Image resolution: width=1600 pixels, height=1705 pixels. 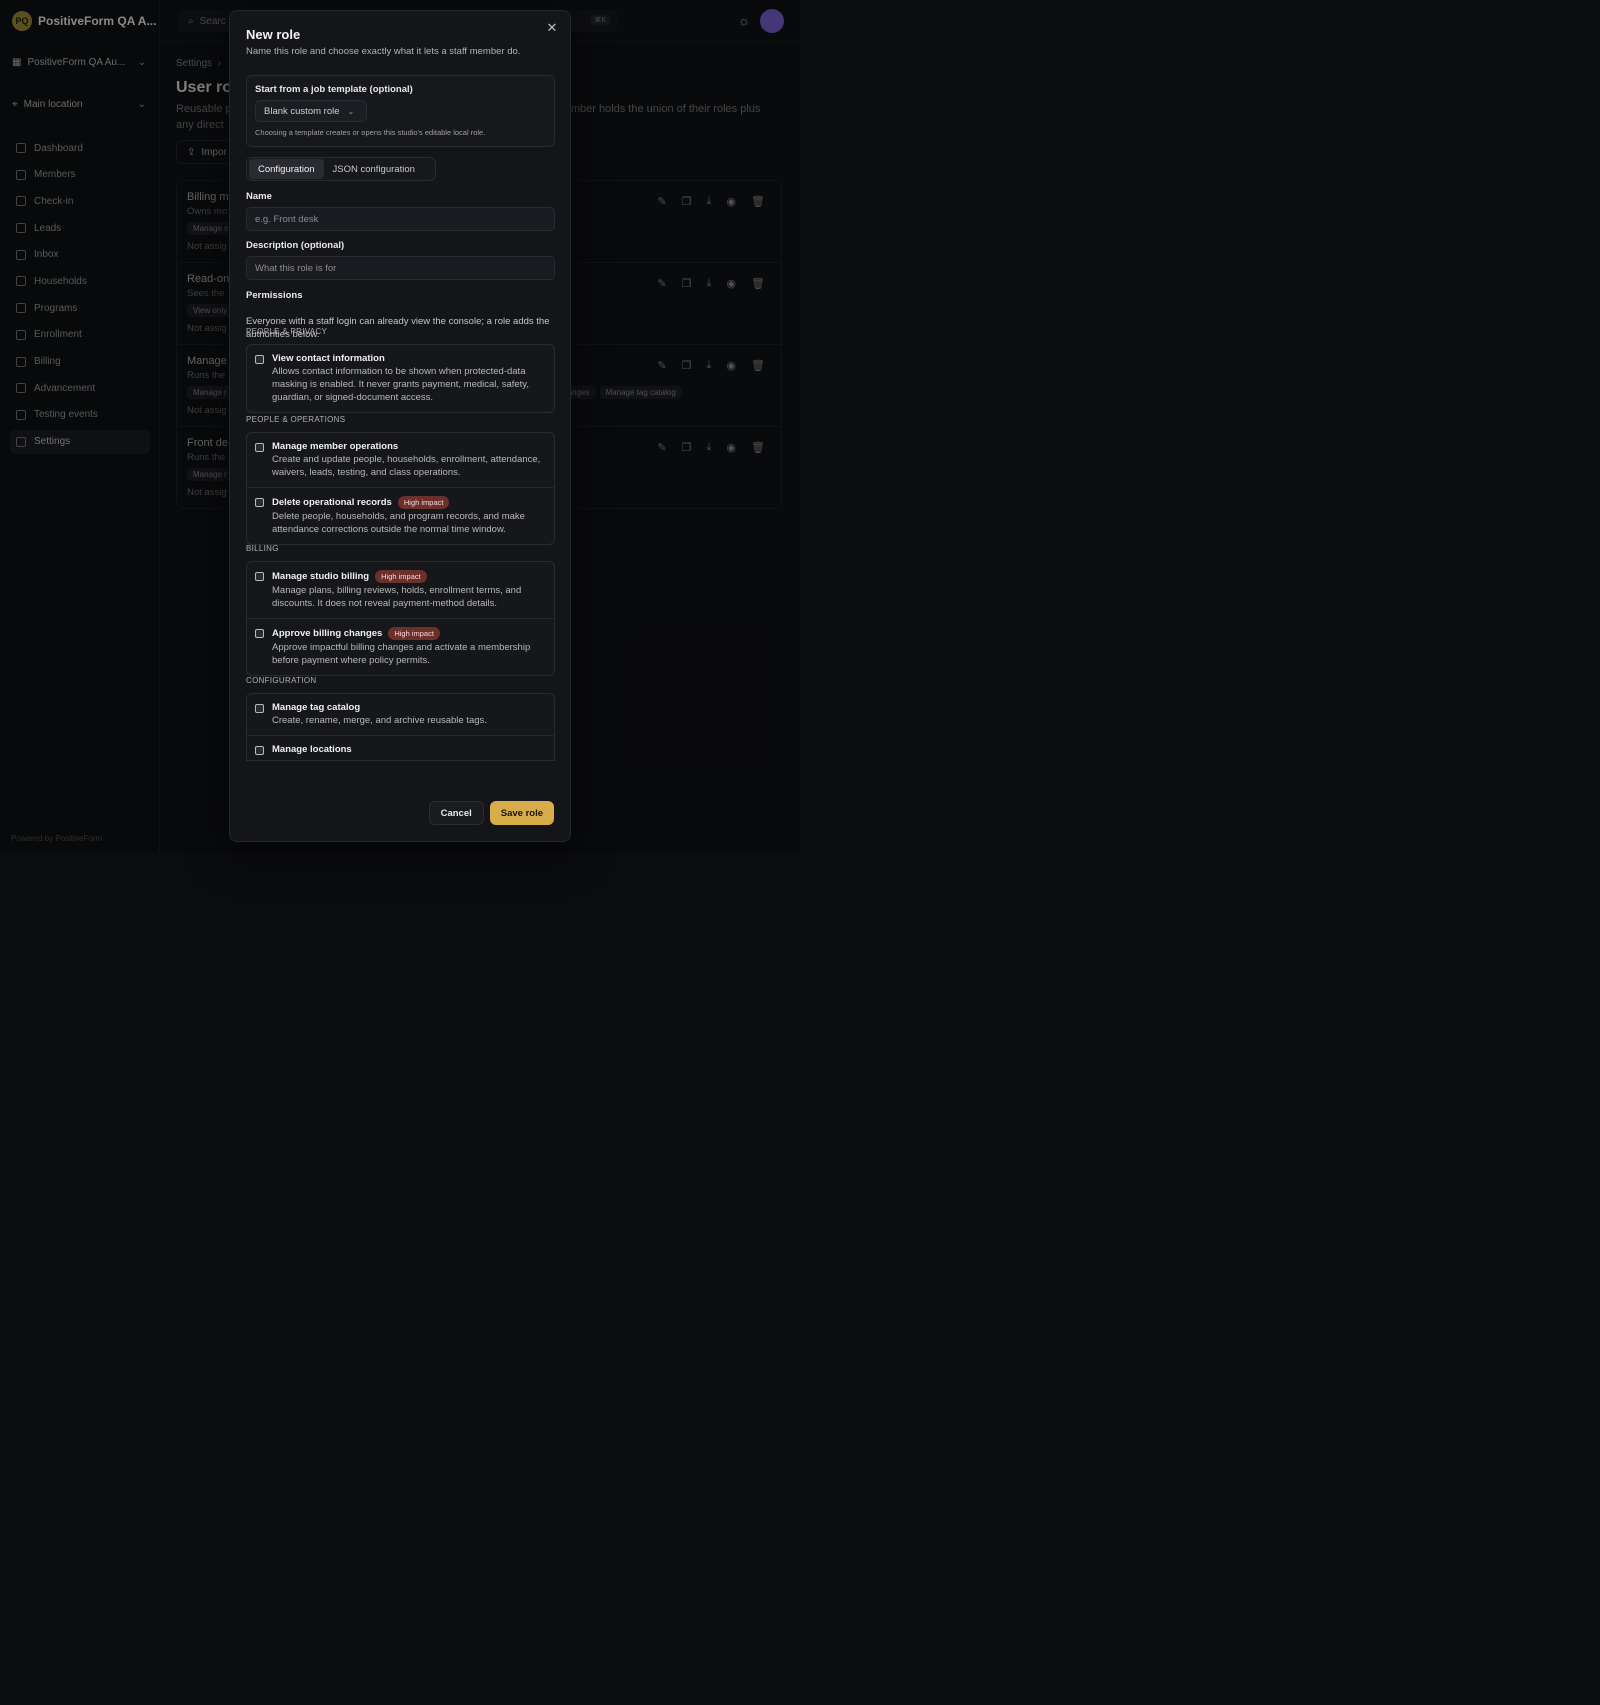 I want to click on description-label: Description (optional), so click(x=295, y=245).